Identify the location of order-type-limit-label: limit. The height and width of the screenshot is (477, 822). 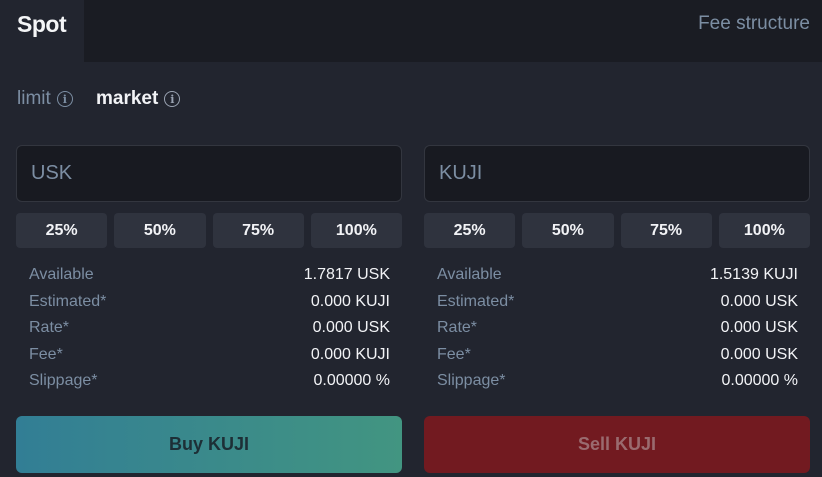
(34, 98).